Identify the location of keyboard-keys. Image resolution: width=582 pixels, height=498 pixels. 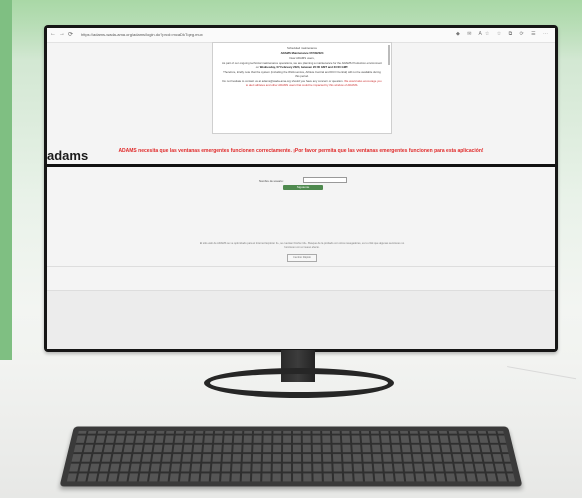
(291, 456).